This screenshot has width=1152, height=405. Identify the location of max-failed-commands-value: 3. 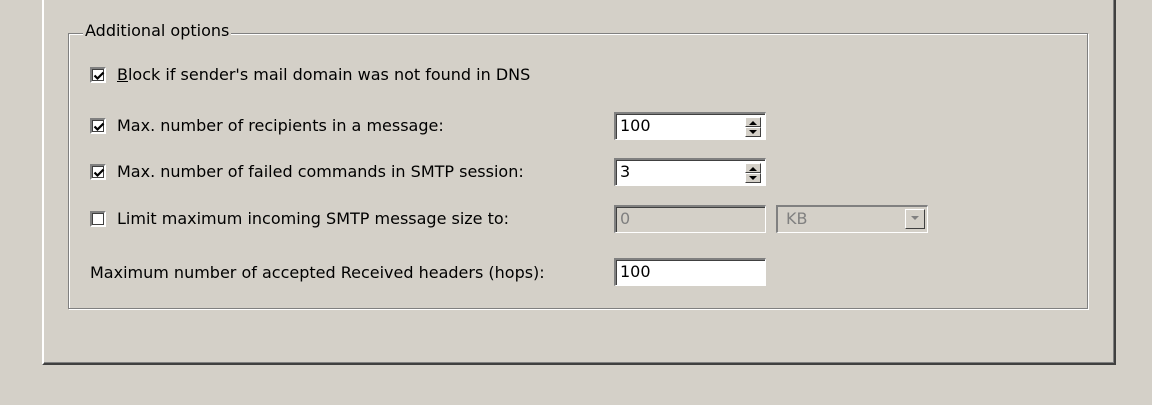
(625, 171).